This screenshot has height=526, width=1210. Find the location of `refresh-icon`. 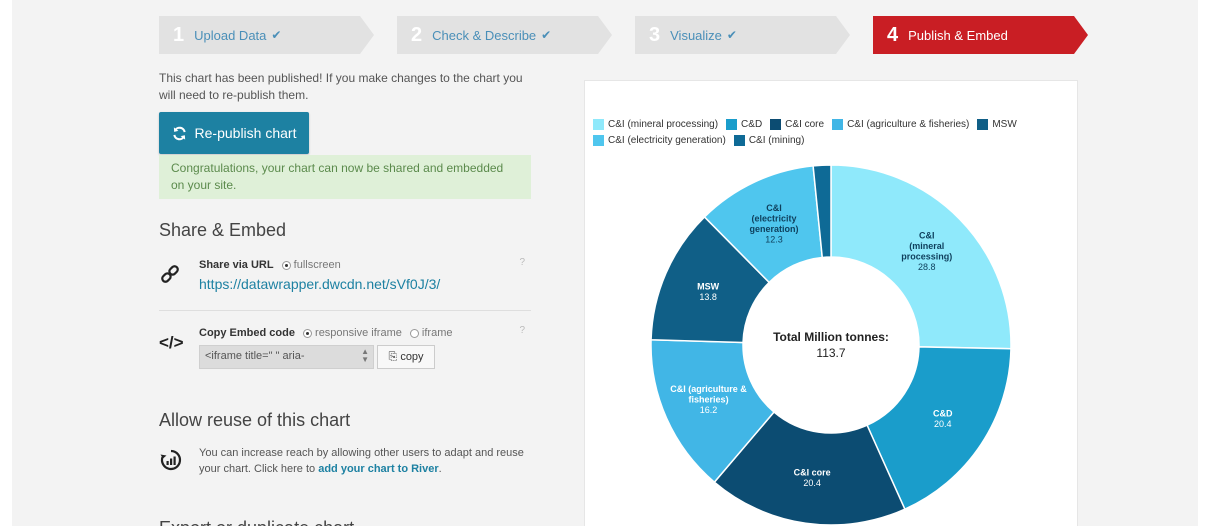

refresh-icon is located at coordinates (179, 133).